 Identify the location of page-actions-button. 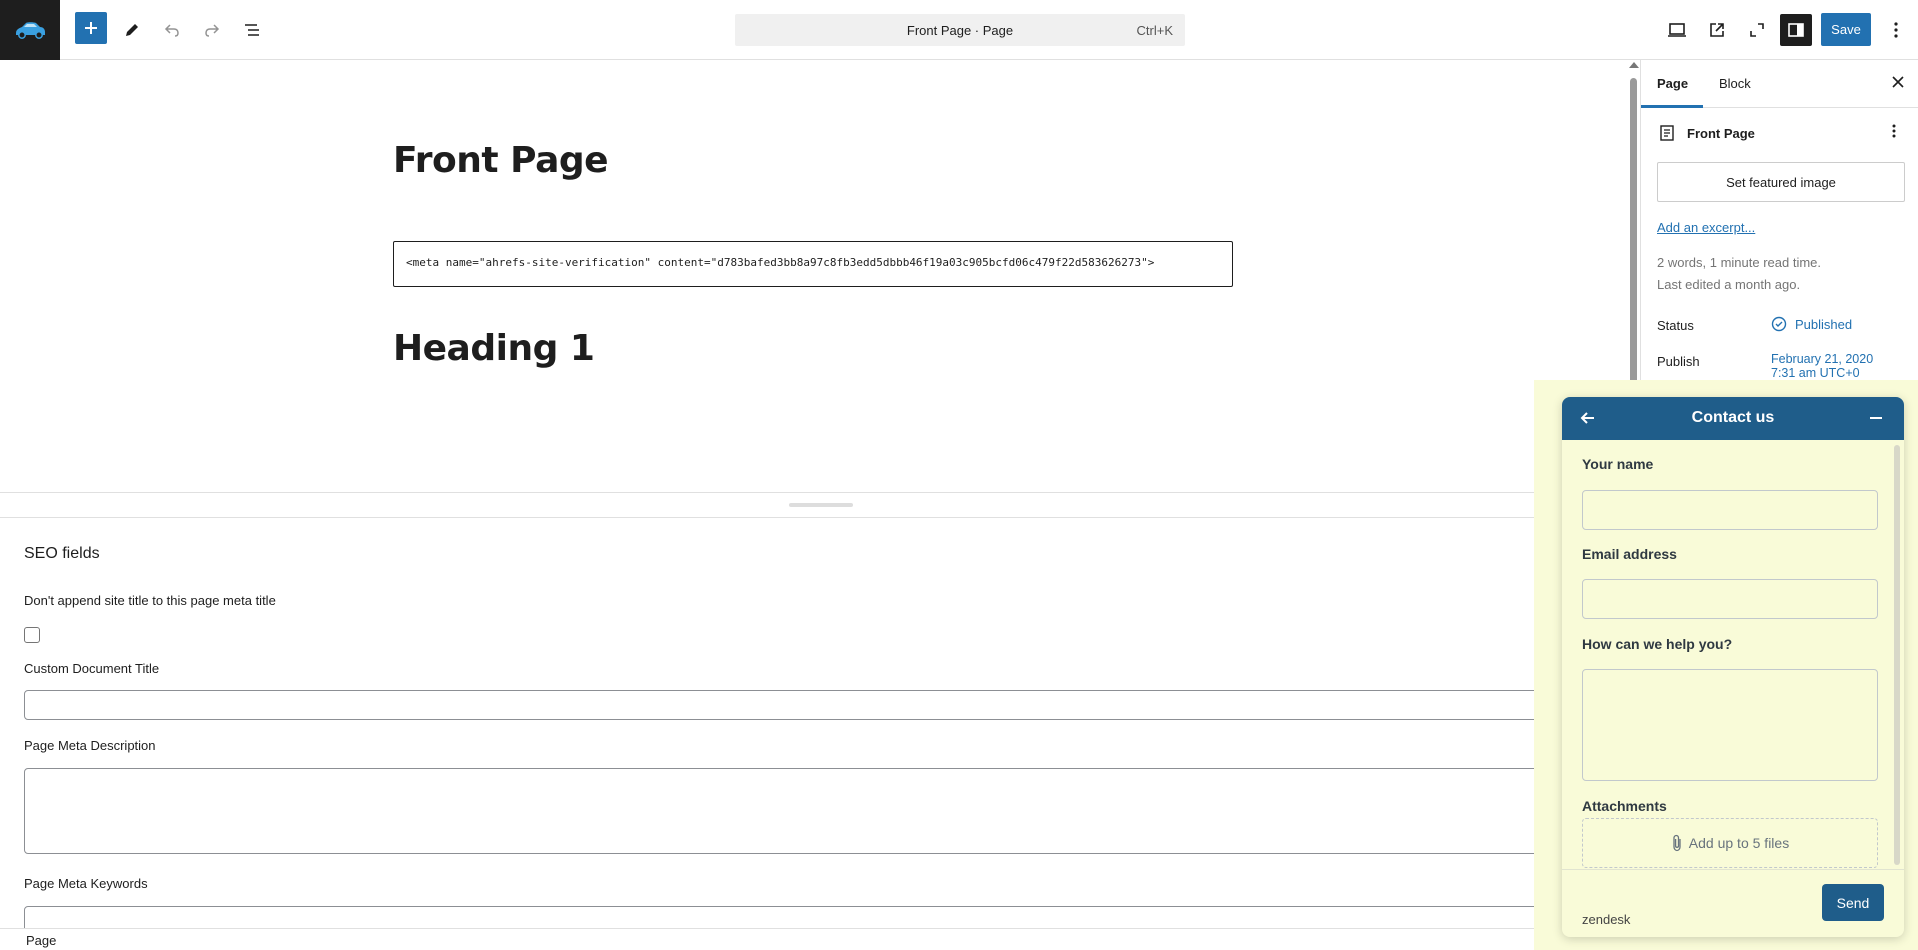
(1894, 133).